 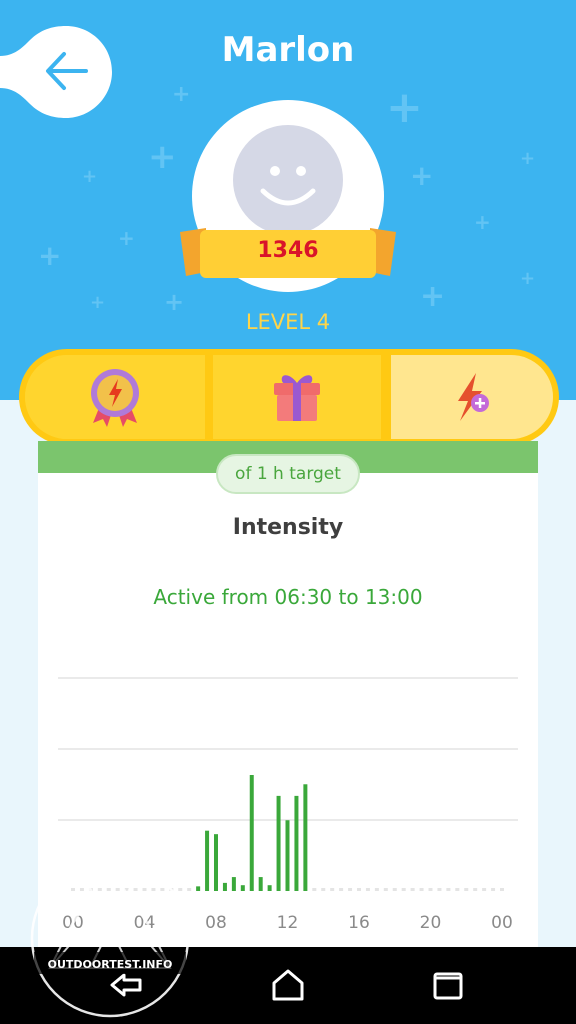 I want to click on tab-badges, so click(x=115, y=397).